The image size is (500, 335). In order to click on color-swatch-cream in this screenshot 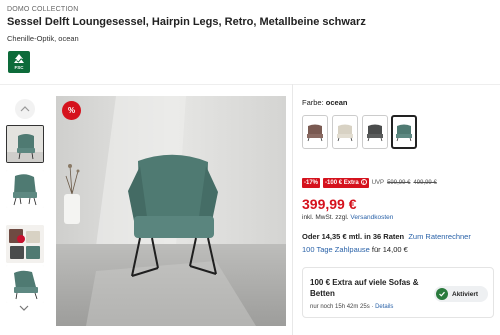, I will do `click(345, 132)`.